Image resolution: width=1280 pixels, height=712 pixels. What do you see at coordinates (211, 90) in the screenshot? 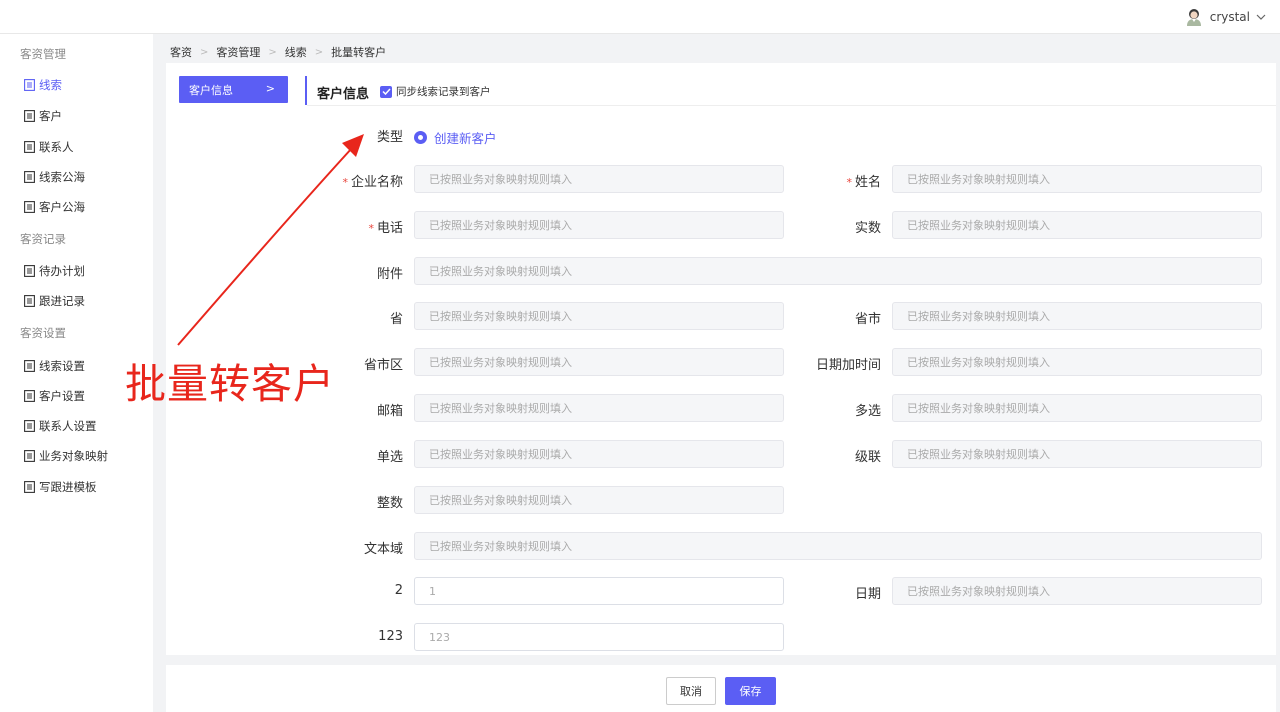
I see `step-label: 客户信息` at bounding box center [211, 90].